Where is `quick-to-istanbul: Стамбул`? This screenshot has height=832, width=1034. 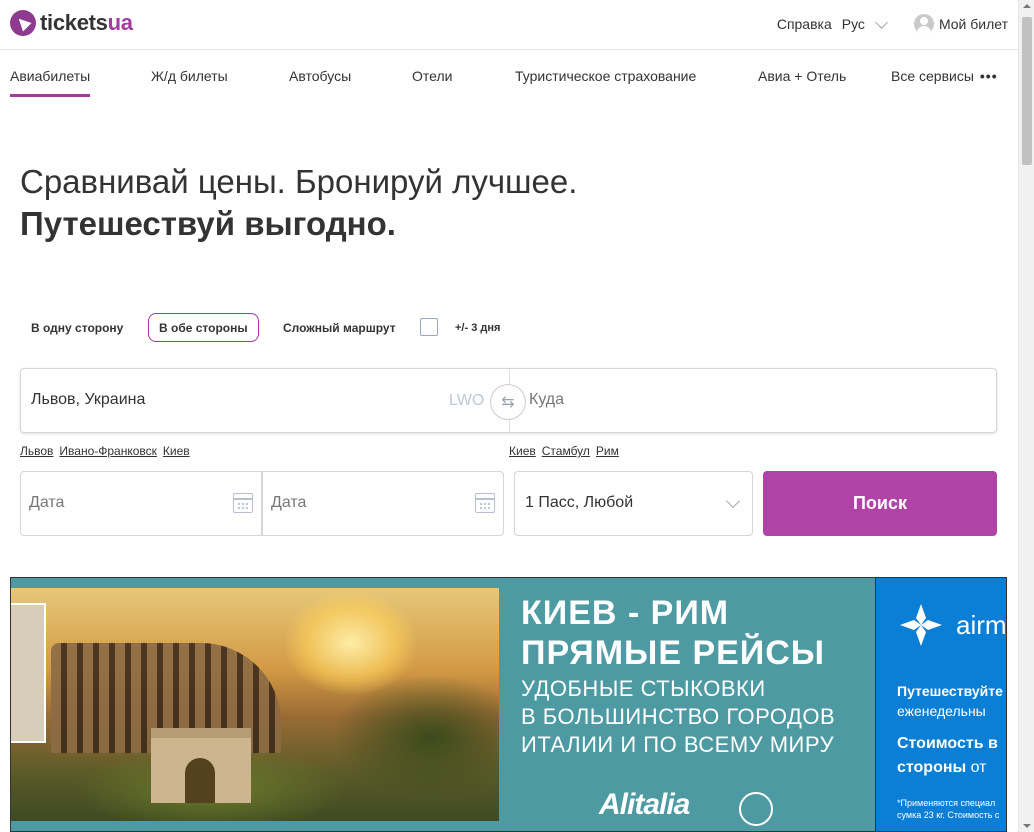 quick-to-istanbul: Стамбул is located at coordinates (566, 451).